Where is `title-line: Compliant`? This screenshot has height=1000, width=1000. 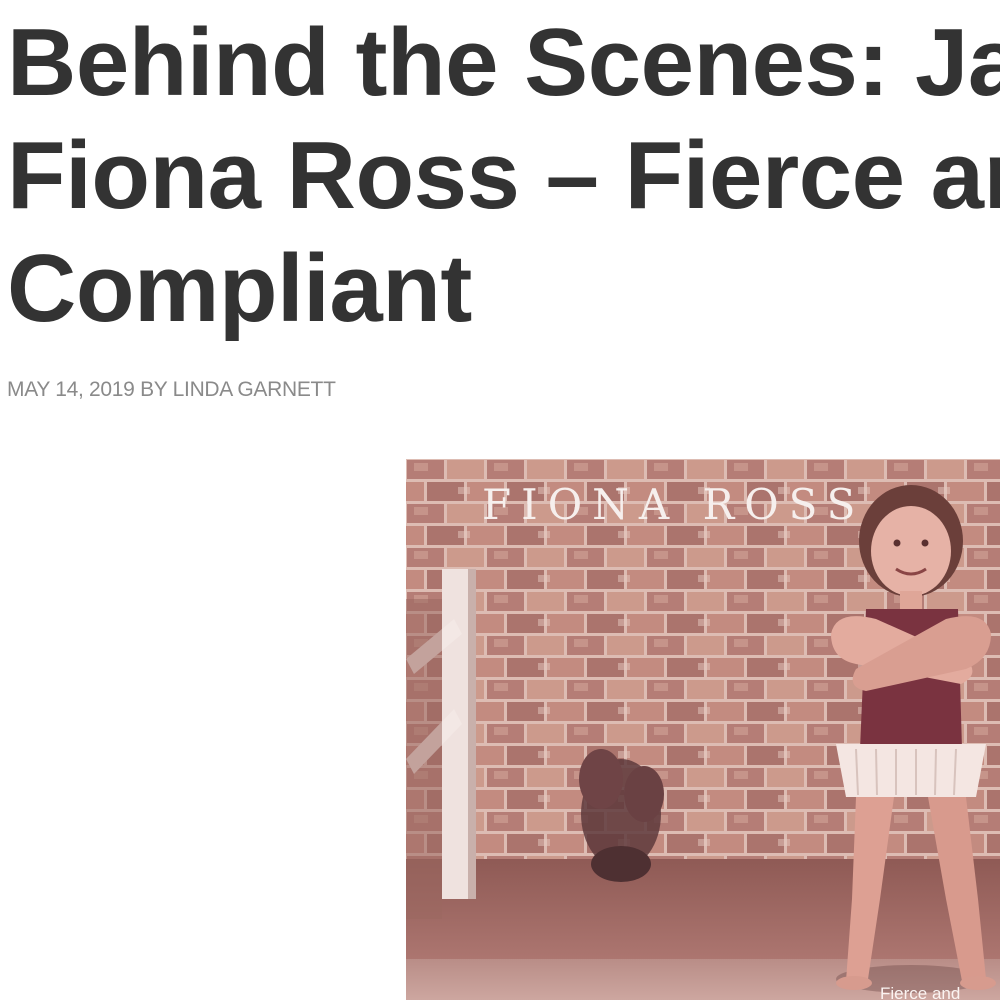 title-line: Compliant is located at coordinates (239, 288).